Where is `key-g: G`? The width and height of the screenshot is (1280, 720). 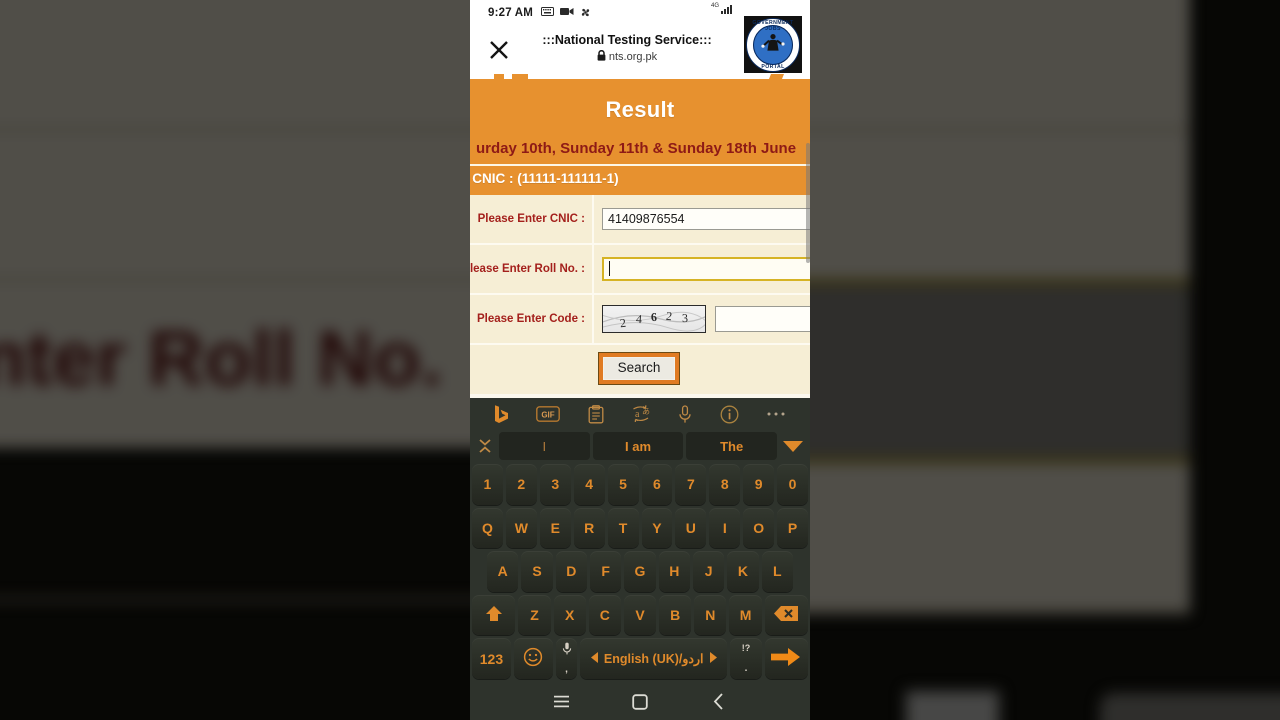 key-g: G is located at coordinates (640, 571).